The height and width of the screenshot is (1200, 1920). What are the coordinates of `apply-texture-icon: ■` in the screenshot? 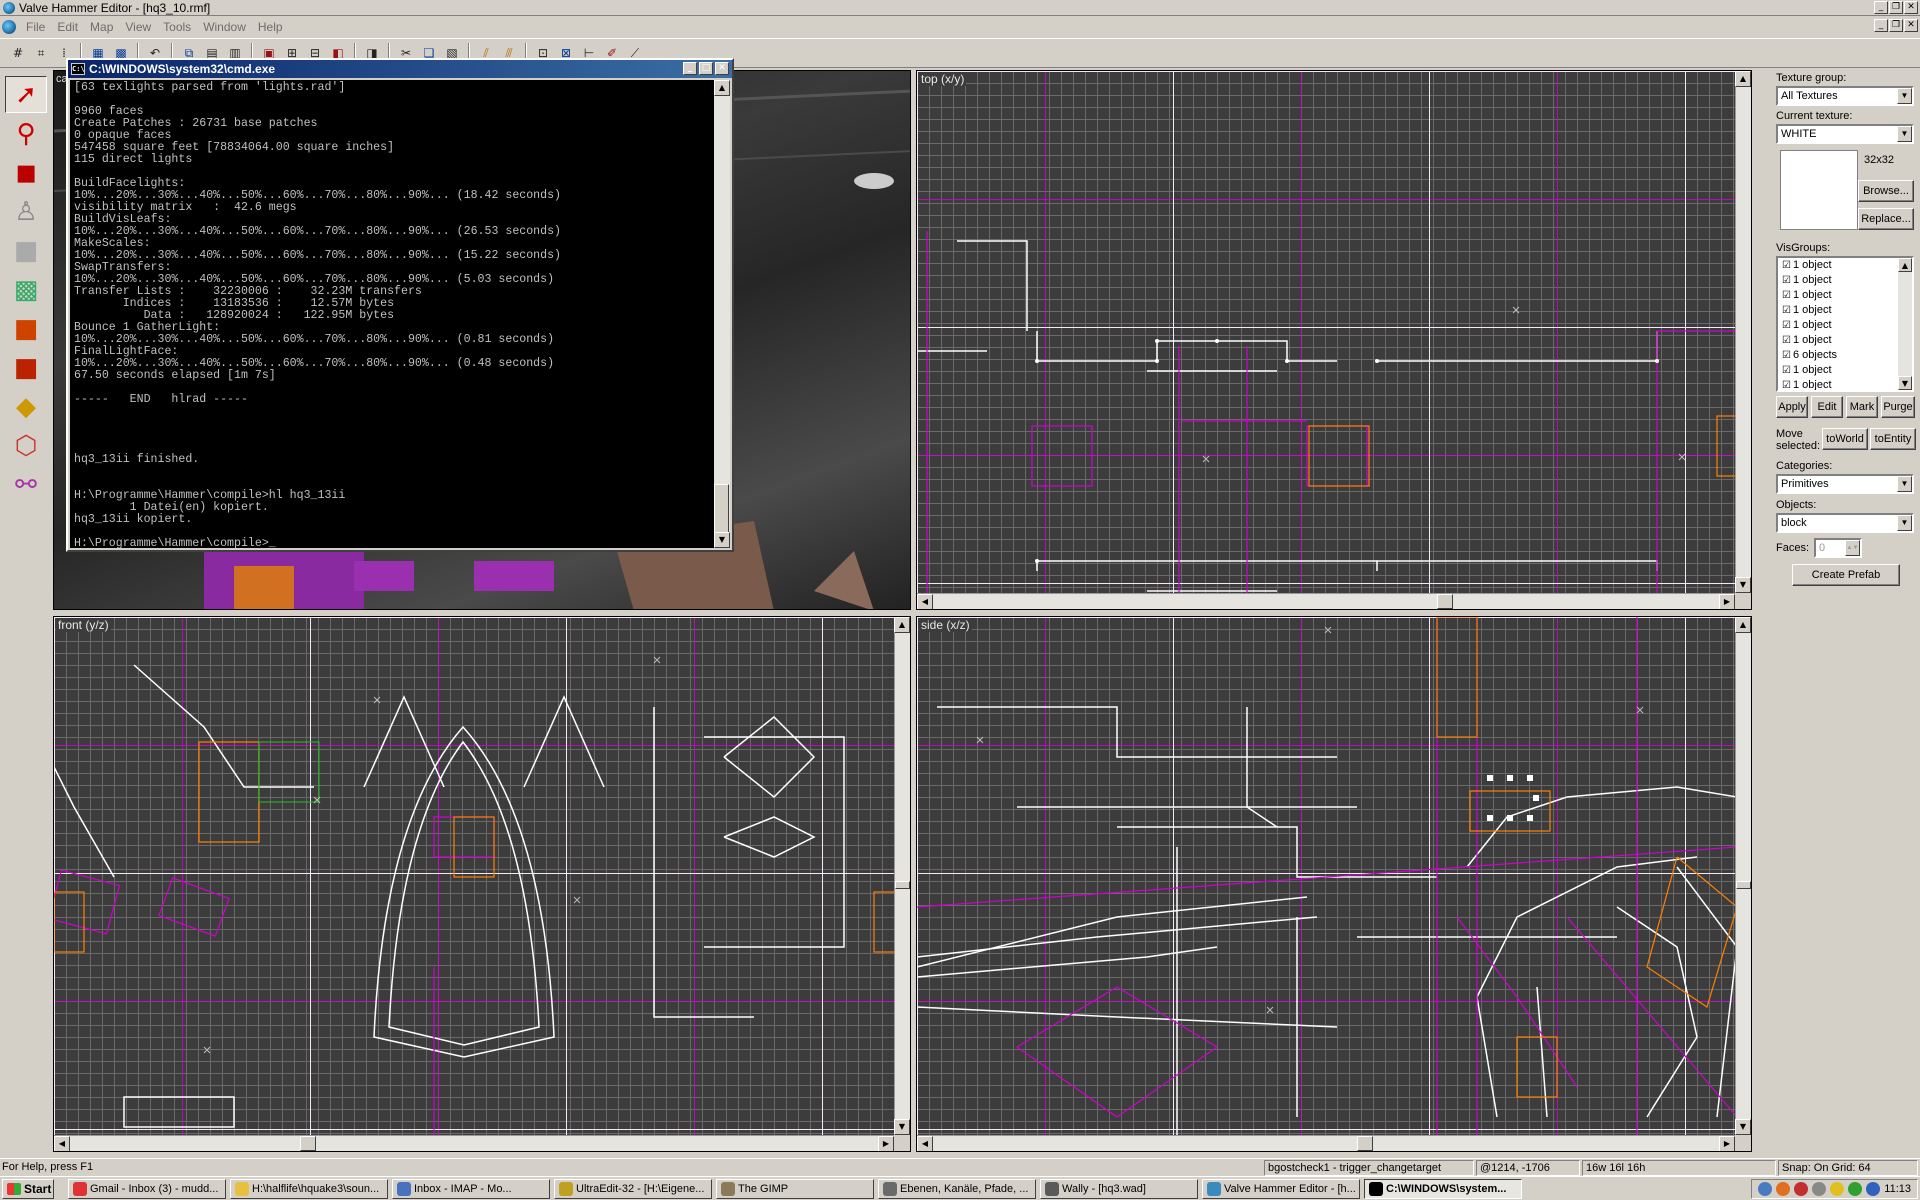 It's located at (26, 328).